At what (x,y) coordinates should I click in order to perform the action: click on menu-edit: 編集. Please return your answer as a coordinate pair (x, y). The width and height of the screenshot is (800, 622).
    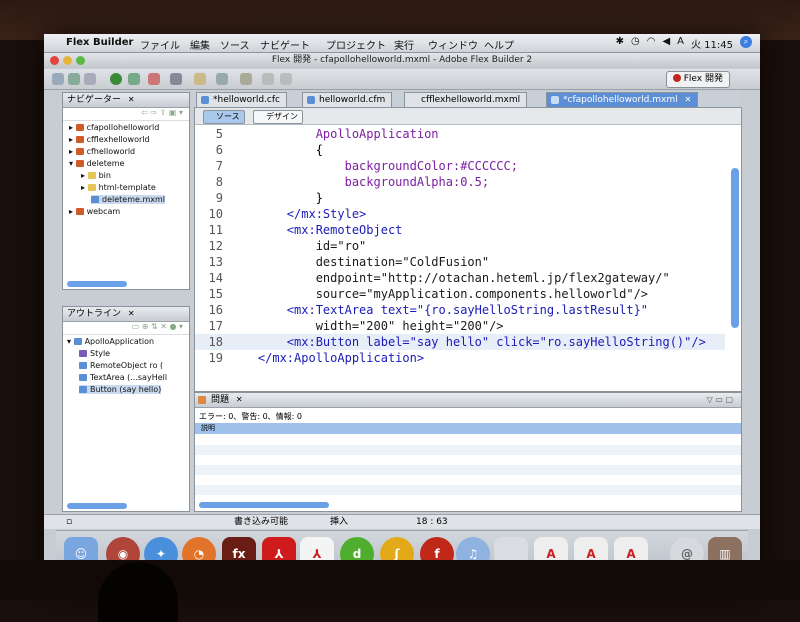
    Looking at the image, I should click on (200, 44).